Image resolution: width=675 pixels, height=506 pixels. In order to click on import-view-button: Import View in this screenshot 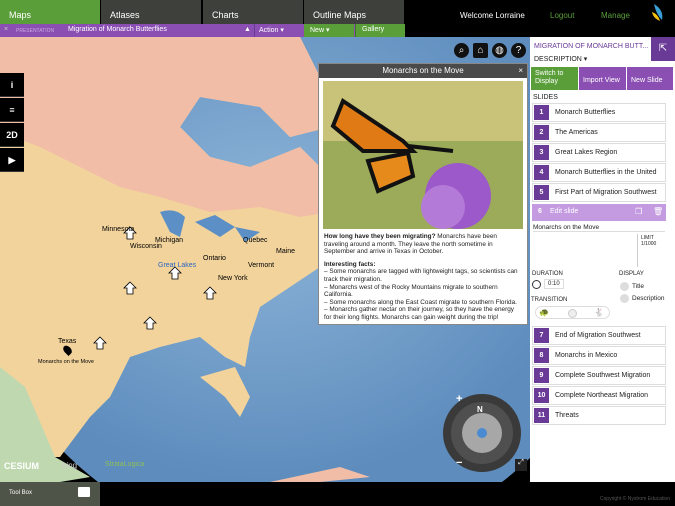, I will do `click(602, 78)`.